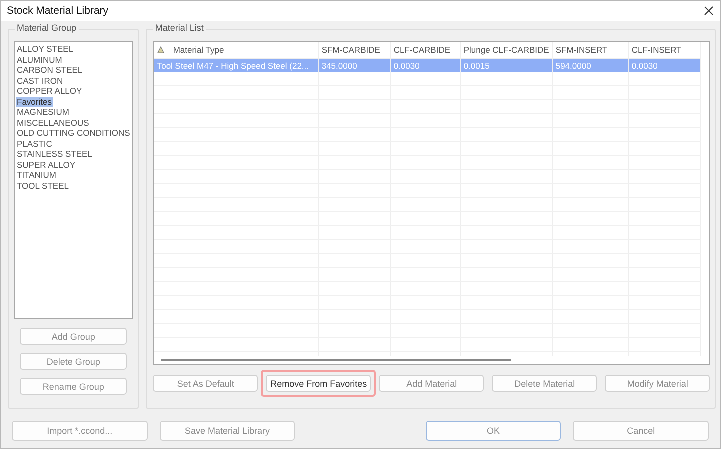  Describe the element at coordinates (179, 28) in the screenshot. I see `group-title: Material List` at that location.